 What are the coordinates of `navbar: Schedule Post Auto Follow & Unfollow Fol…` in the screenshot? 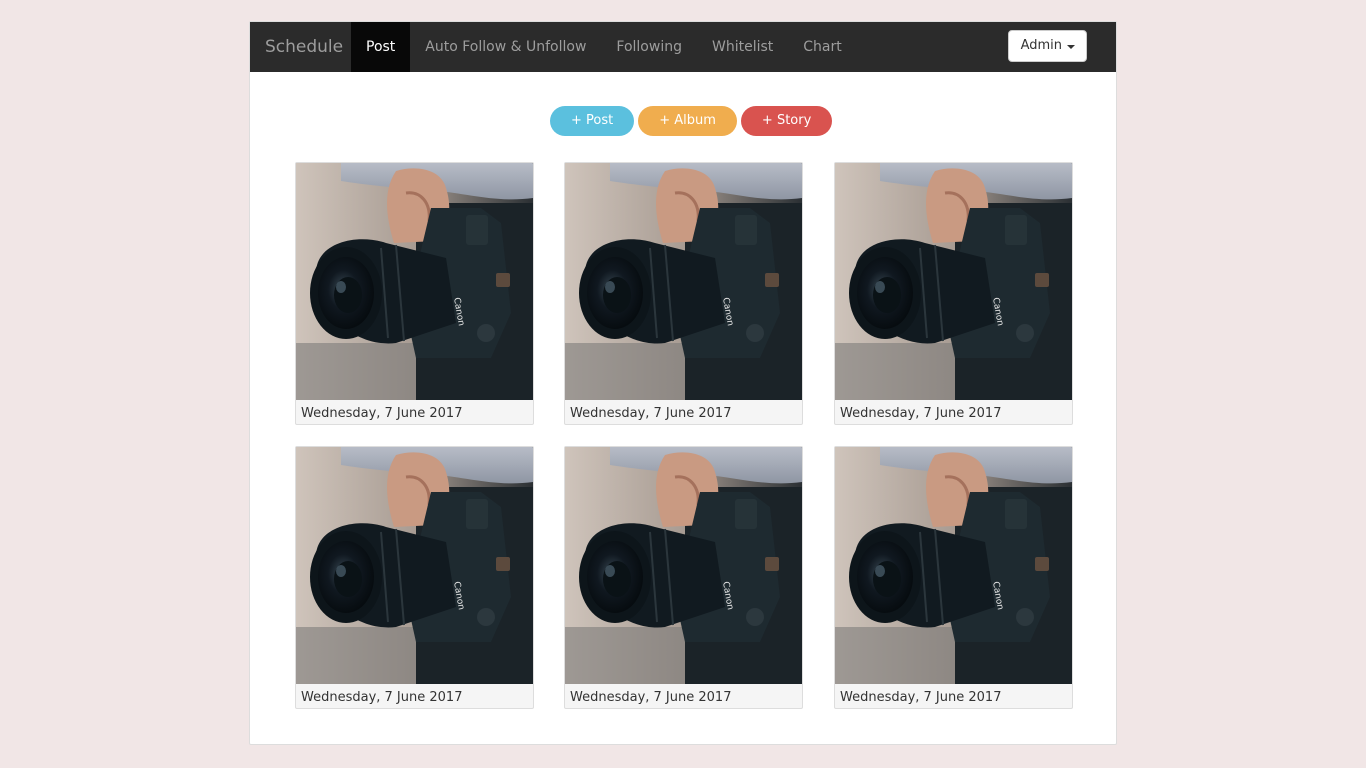 It's located at (683, 47).